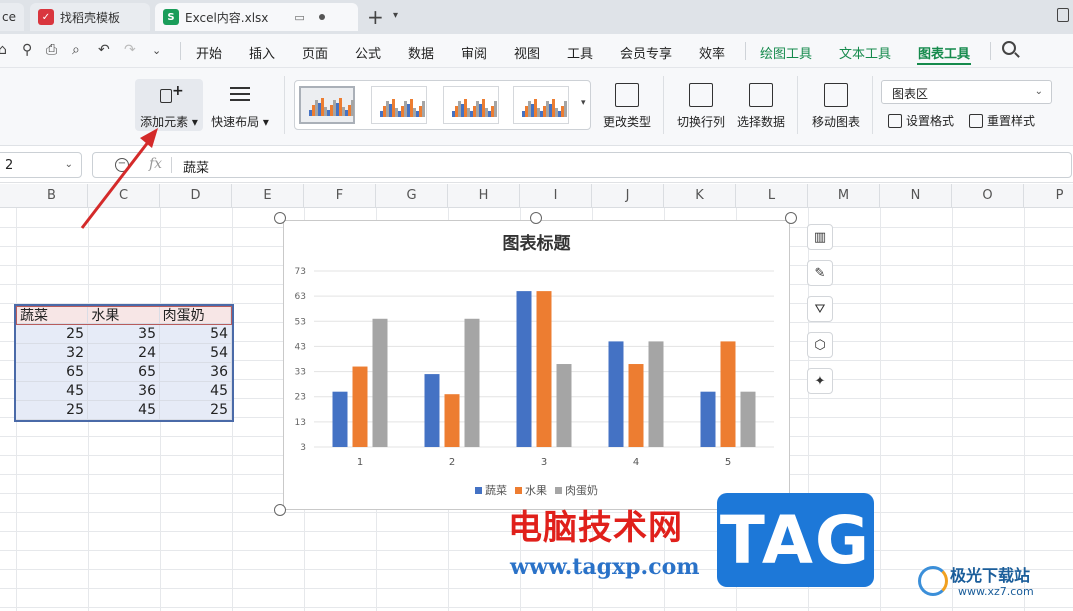  Describe the element at coordinates (256, 17) in the screenshot. I see `tab-excel: S Excel内容.xlsx ▭` at that location.